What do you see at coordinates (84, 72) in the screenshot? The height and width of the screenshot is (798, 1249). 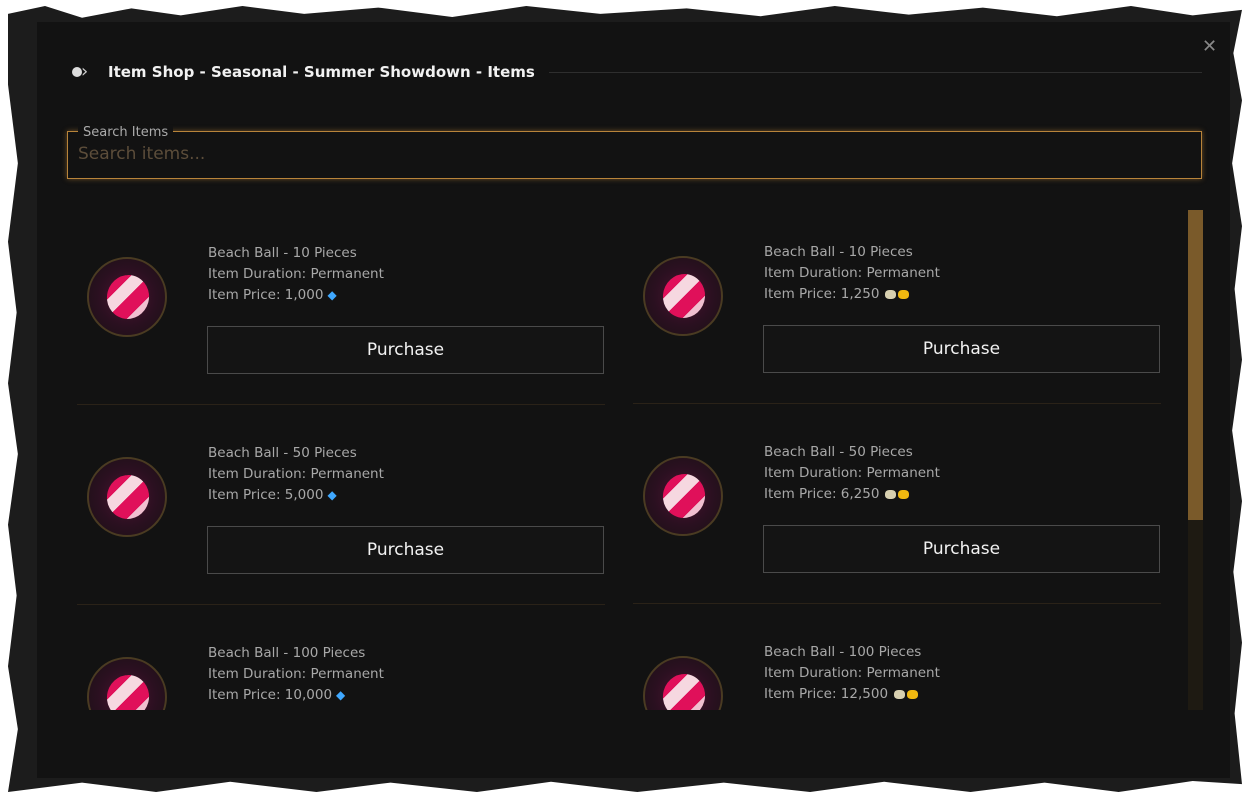 I see `logo-icon: ›` at bounding box center [84, 72].